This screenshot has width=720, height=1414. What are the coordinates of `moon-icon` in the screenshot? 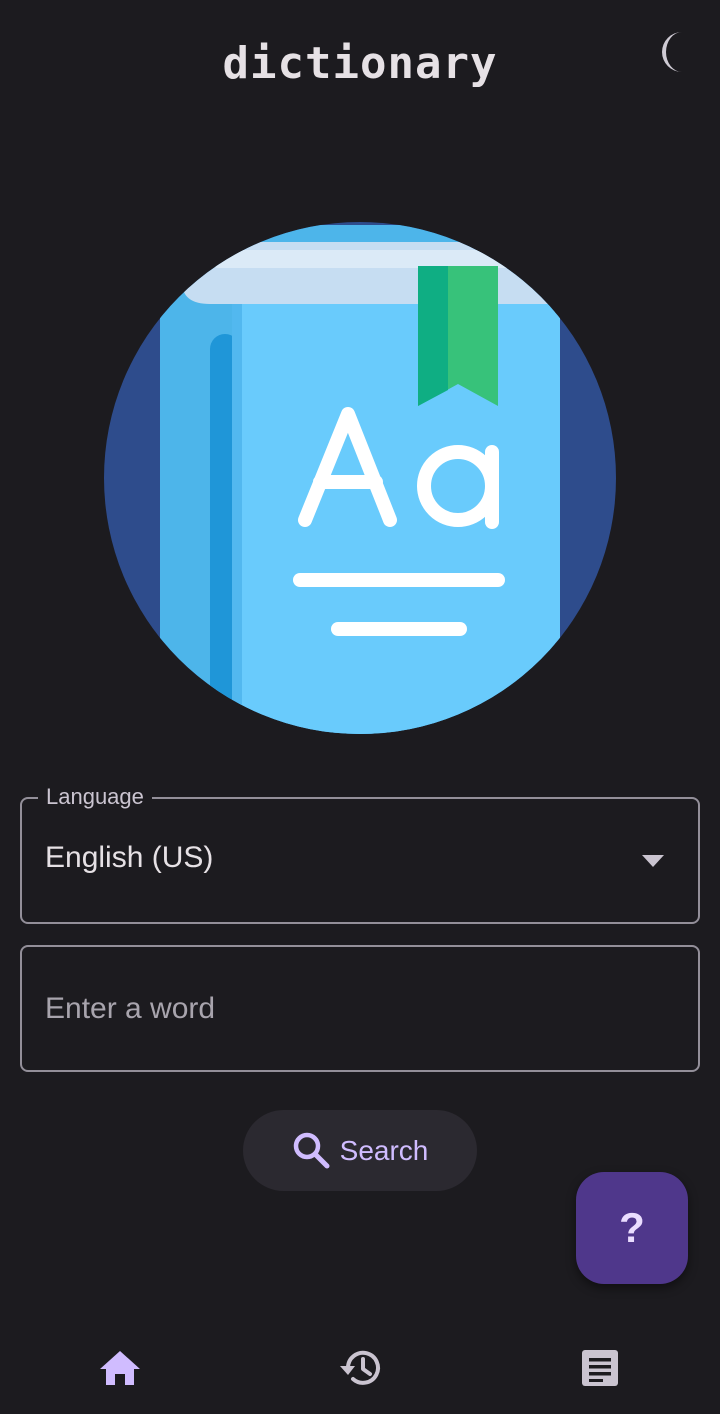 It's located at (672, 52).